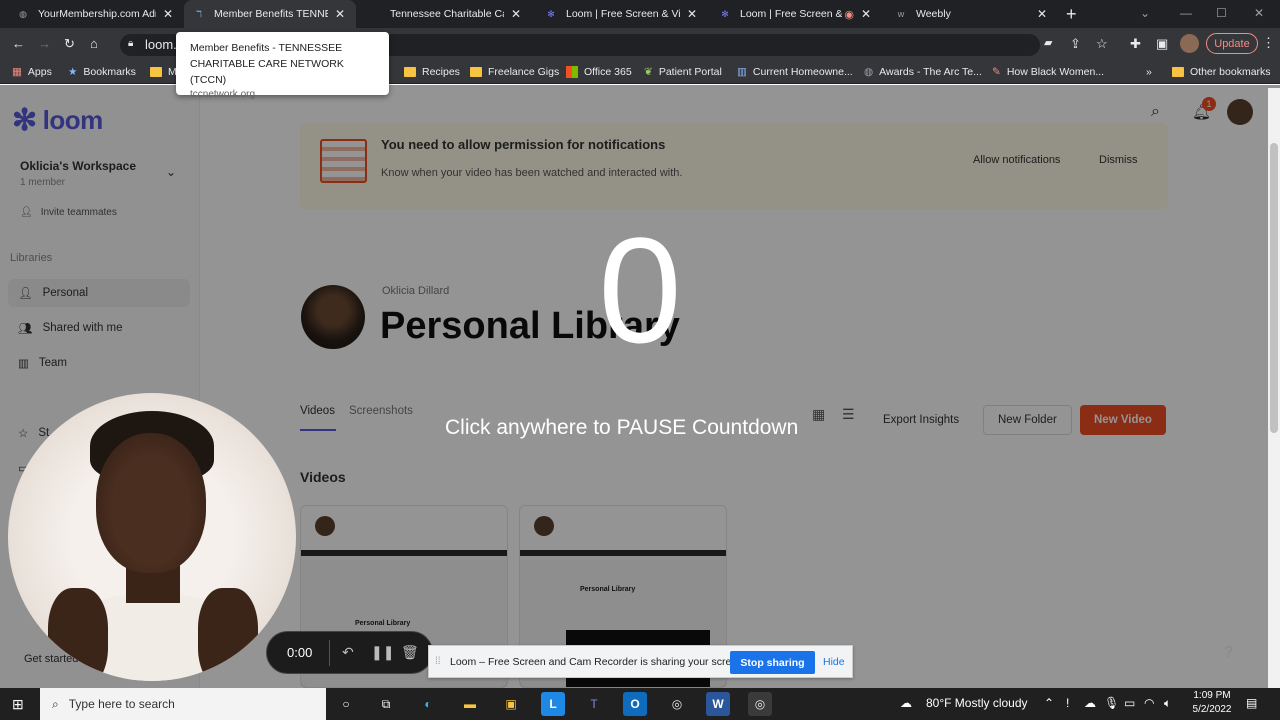  I want to click on browser-tab: ◍ YourMembership.com Adm ✕, so click(96, 14).